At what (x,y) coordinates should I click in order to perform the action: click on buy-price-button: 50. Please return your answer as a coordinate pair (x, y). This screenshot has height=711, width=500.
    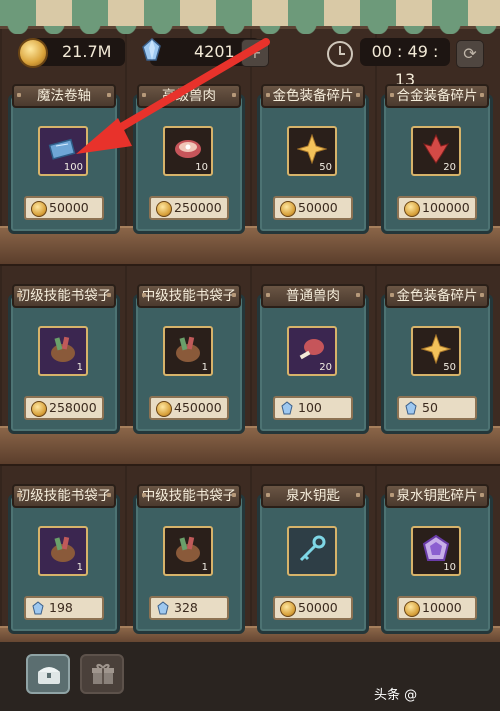
    Looking at the image, I should click on (437, 408).